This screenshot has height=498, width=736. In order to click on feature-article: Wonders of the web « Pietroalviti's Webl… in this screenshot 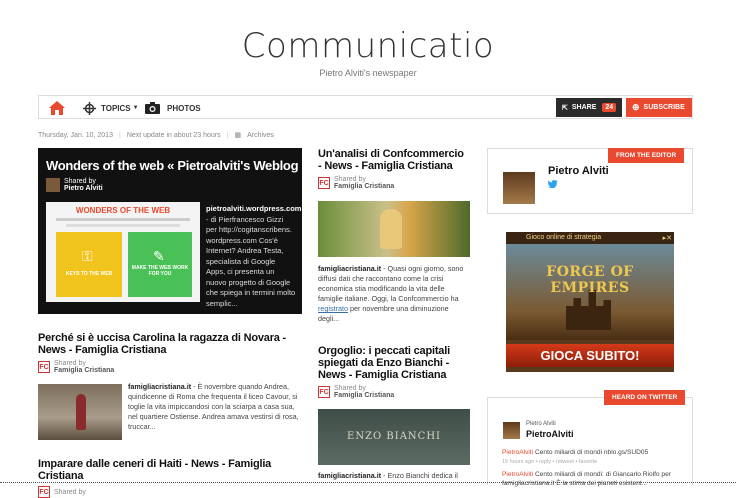, I will do `click(170, 231)`.